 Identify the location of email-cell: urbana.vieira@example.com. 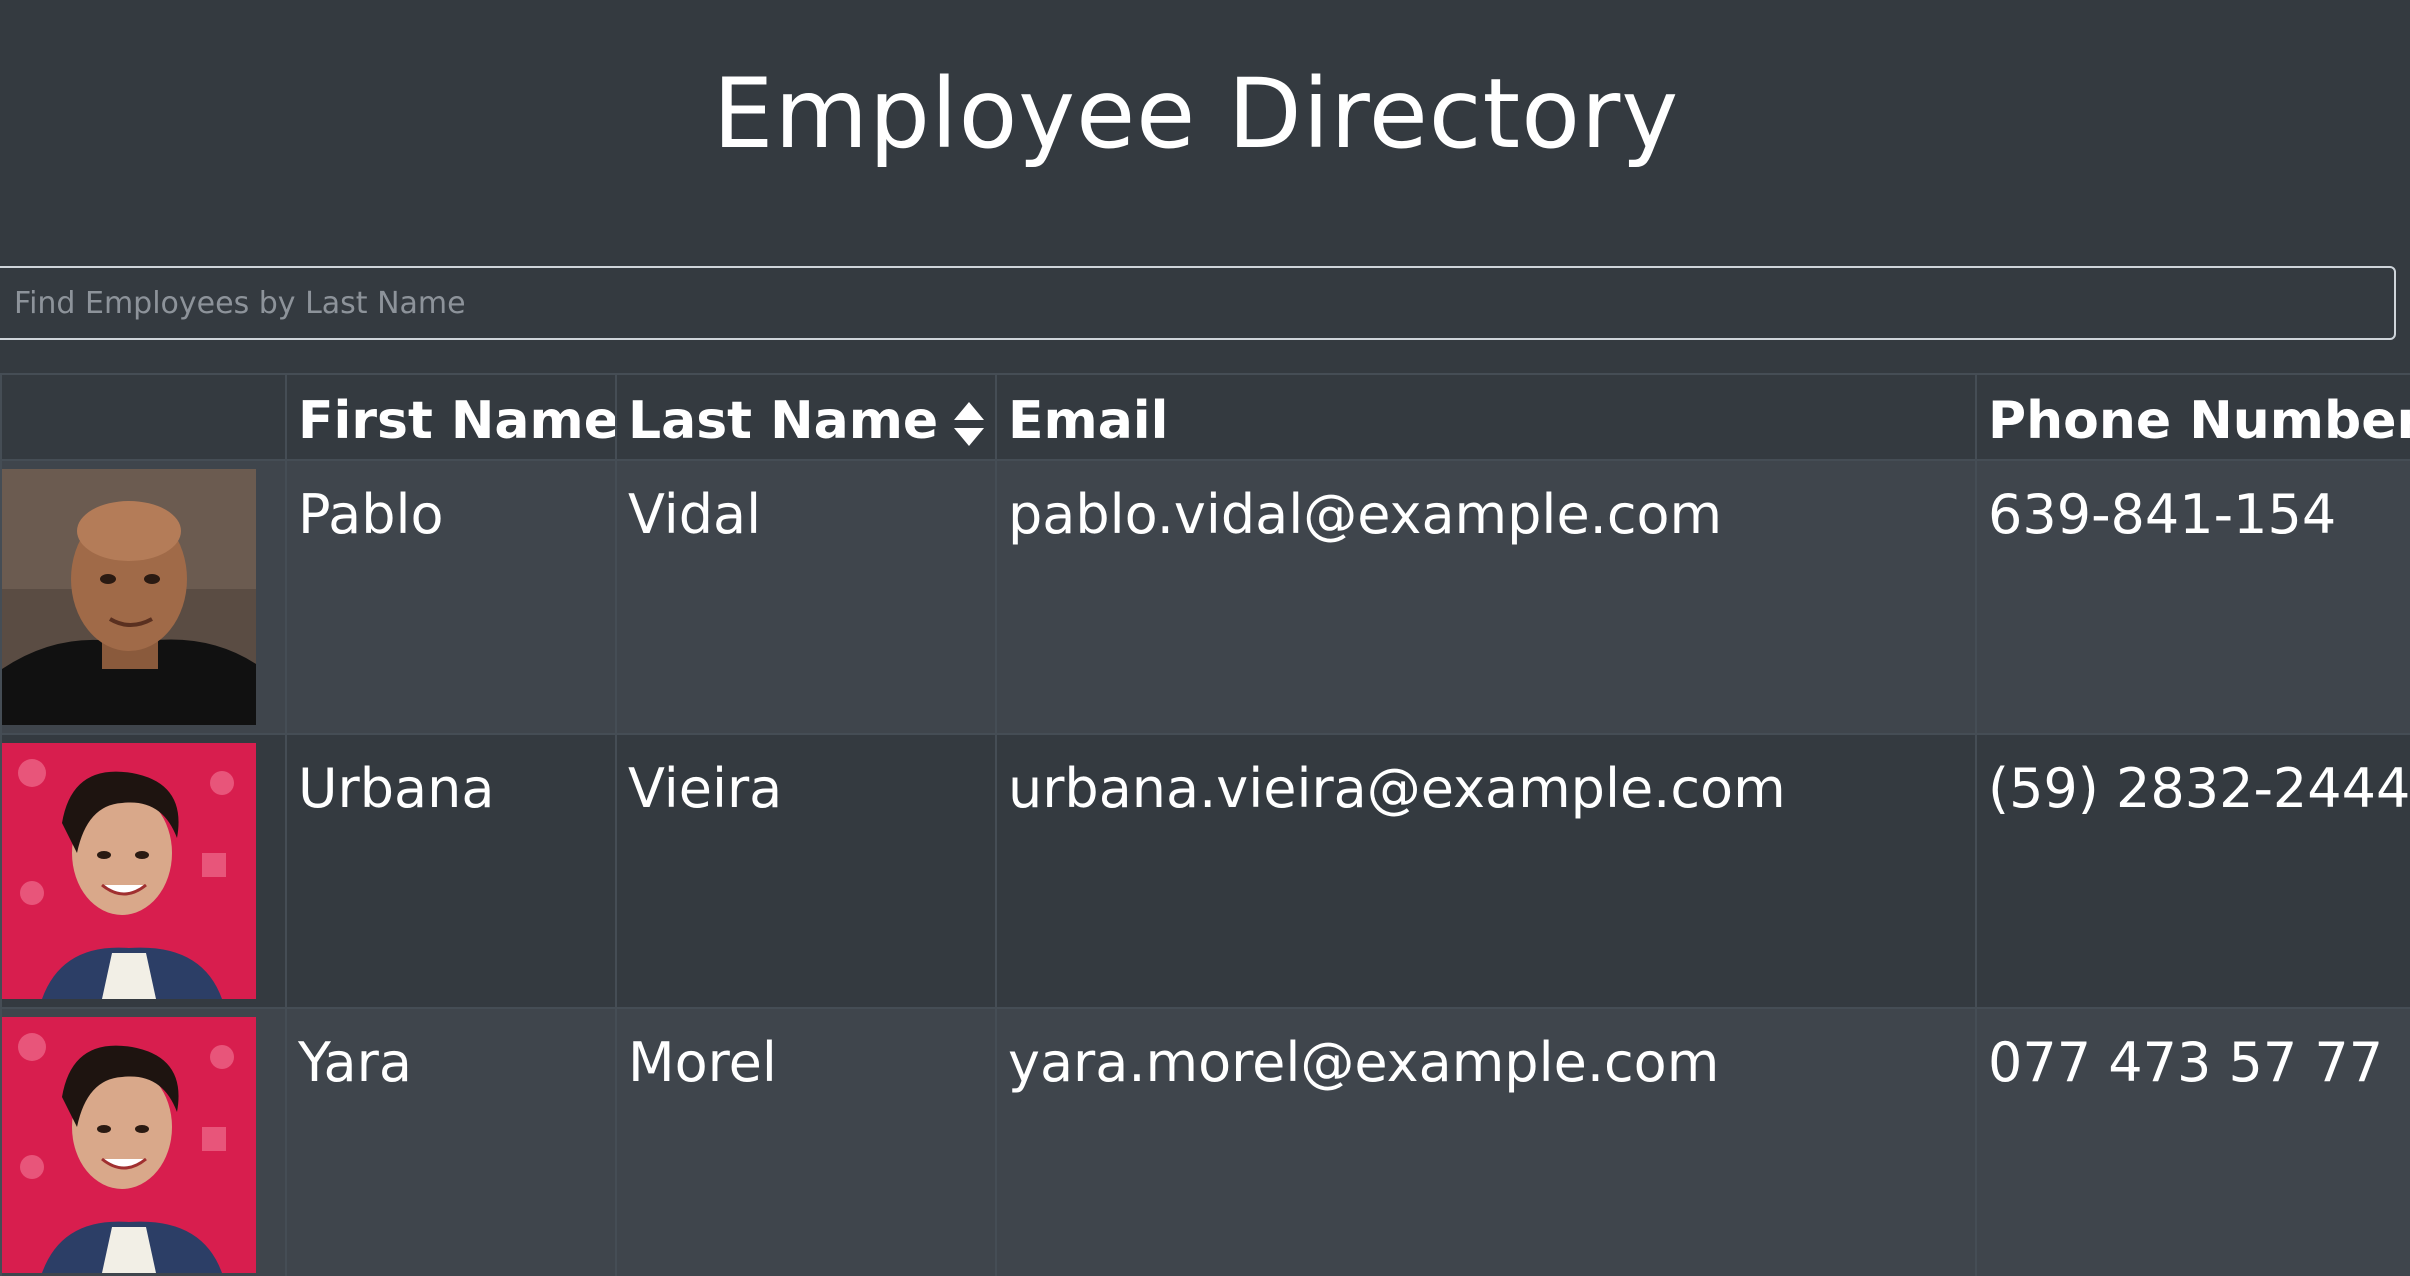
(1486, 871).